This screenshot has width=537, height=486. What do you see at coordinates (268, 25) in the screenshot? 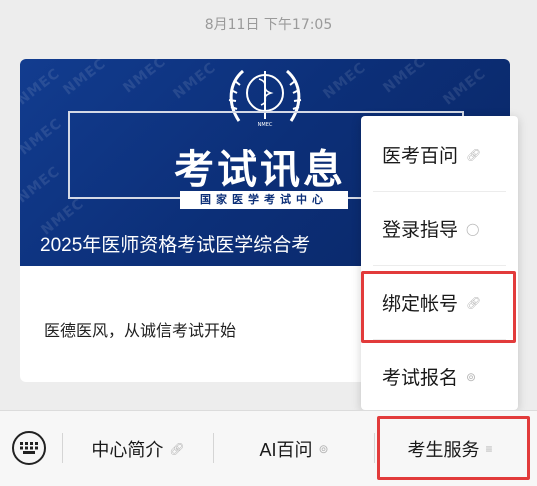
I see `message-timestamp: 8月11日 下午17:05` at bounding box center [268, 25].